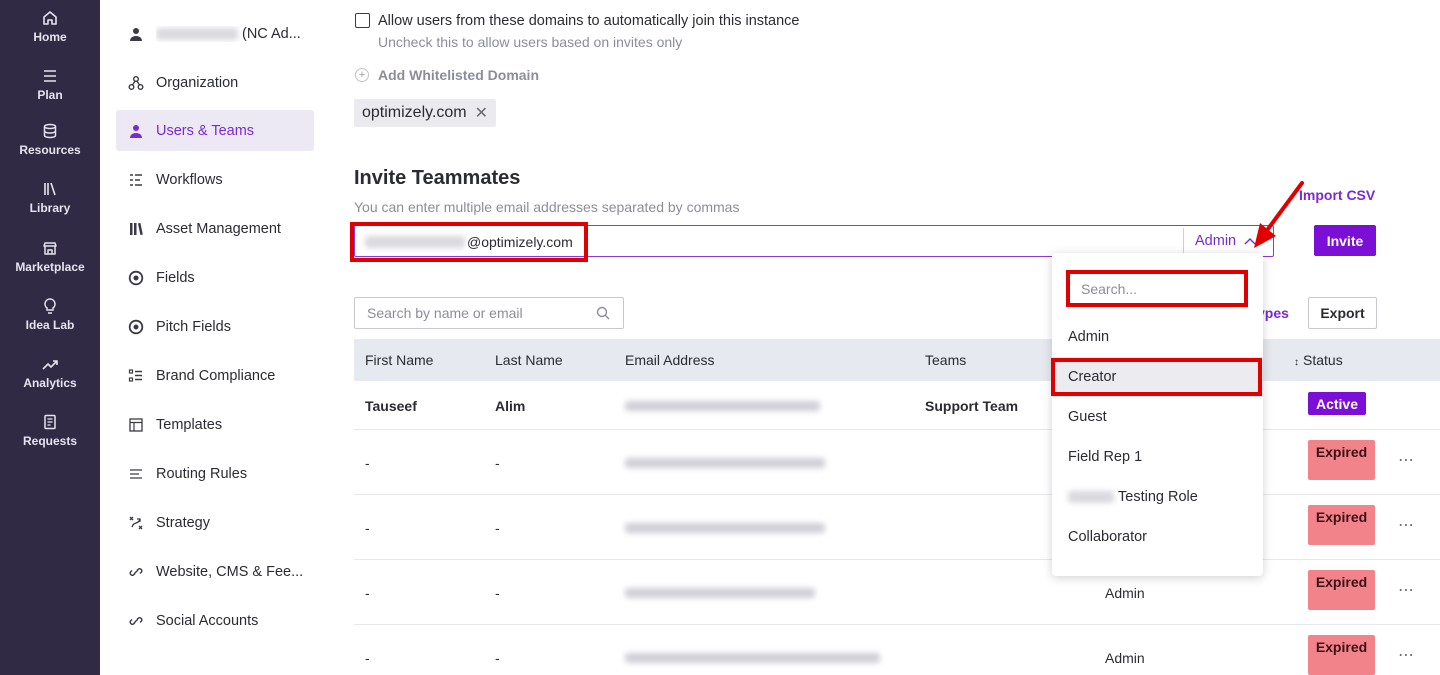 Image resolution: width=1440 pixels, height=675 pixels. Describe the element at coordinates (50, 189) in the screenshot. I see `library-icon` at that location.